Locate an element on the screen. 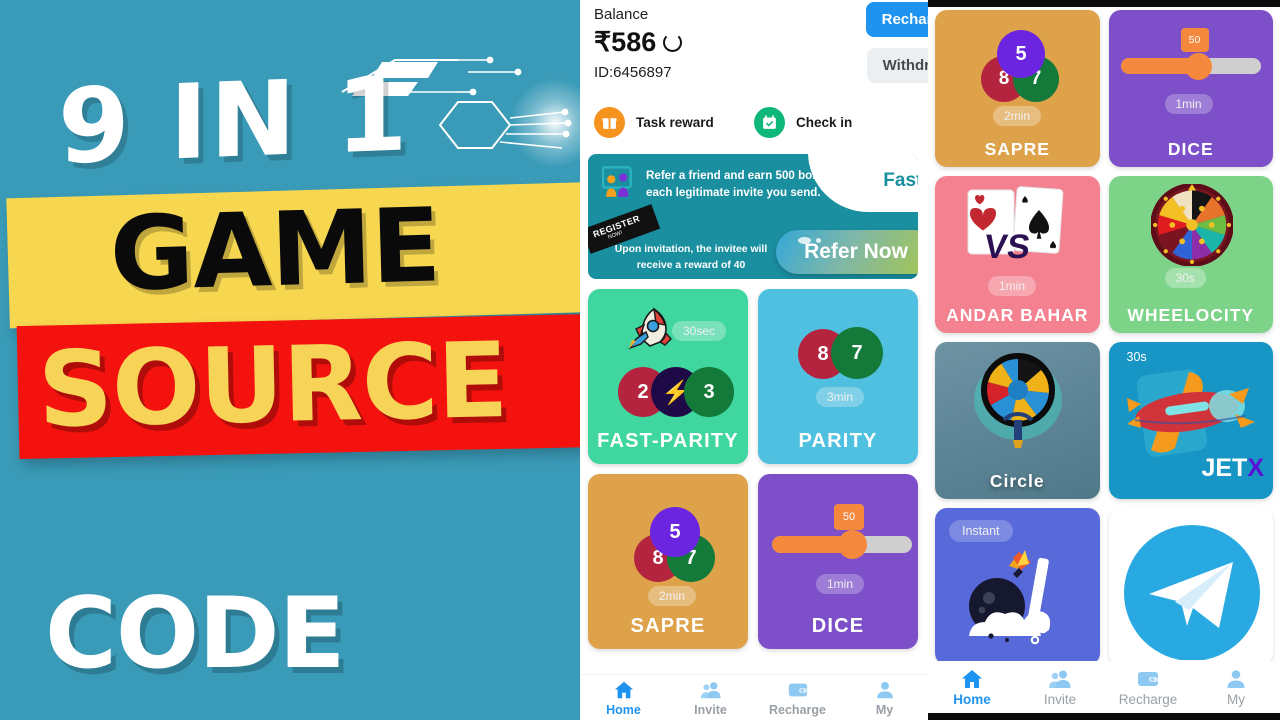 Image resolution: width=1280 pixels, height=720 pixels. game-title: FAST-PARITY is located at coordinates (668, 441).